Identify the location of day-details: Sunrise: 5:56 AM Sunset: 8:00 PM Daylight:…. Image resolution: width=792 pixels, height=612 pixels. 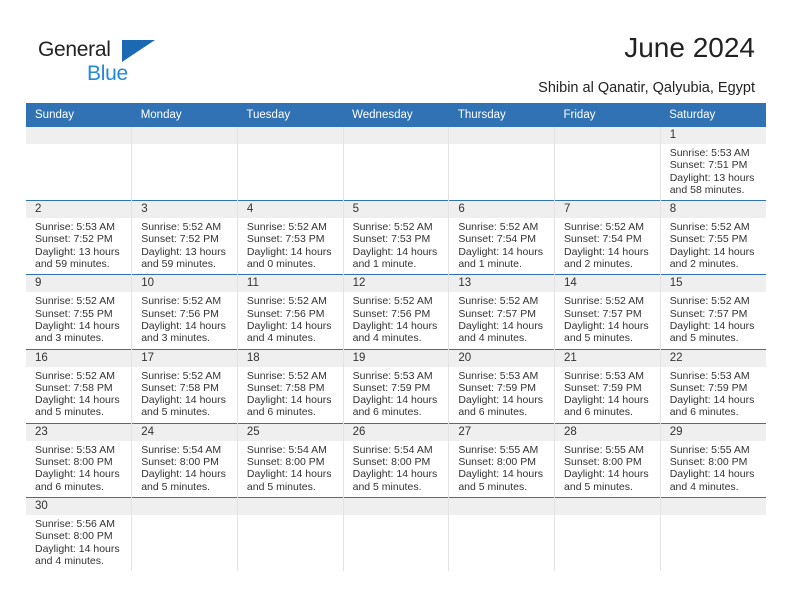
(78, 543).